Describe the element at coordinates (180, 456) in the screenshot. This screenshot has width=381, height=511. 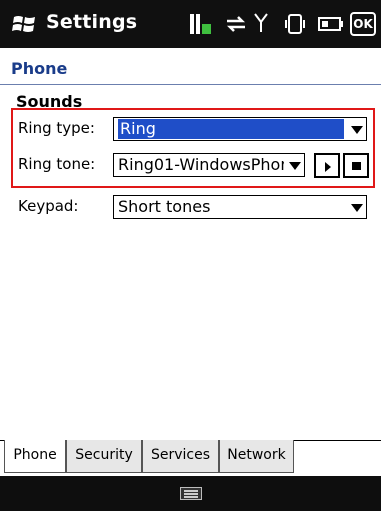
I see `tab-services: Services` at that location.